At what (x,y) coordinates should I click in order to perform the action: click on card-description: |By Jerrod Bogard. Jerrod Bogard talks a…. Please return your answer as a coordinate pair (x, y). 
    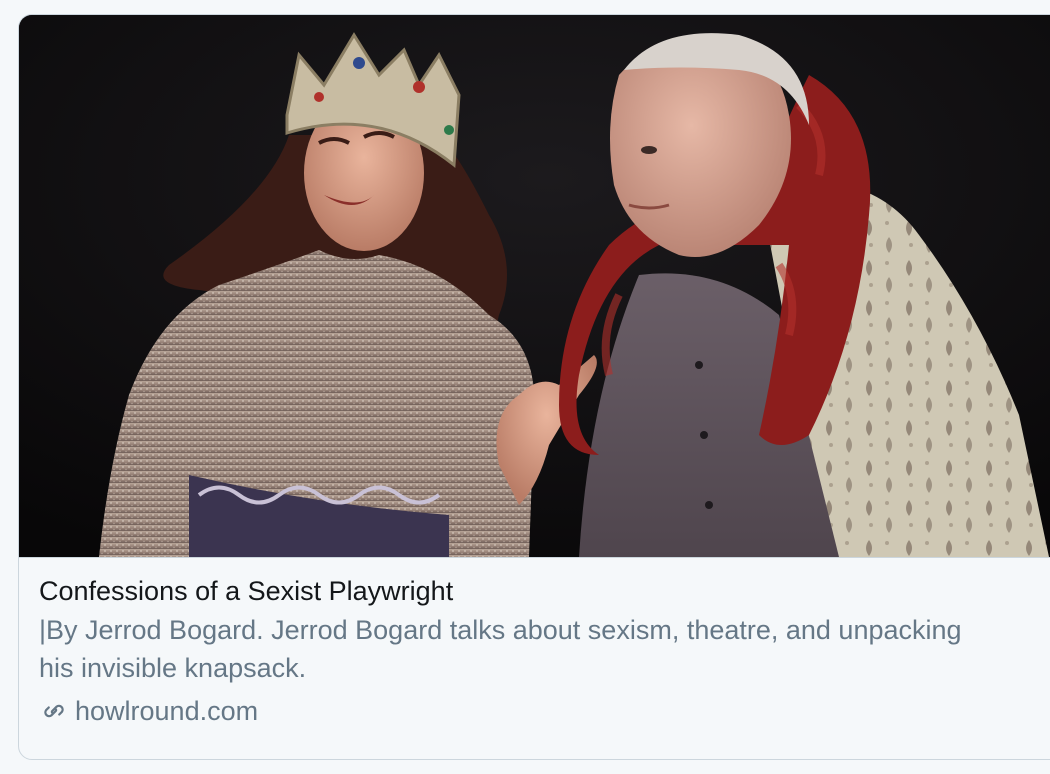
    Looking at the image, I should click on (500, 649).